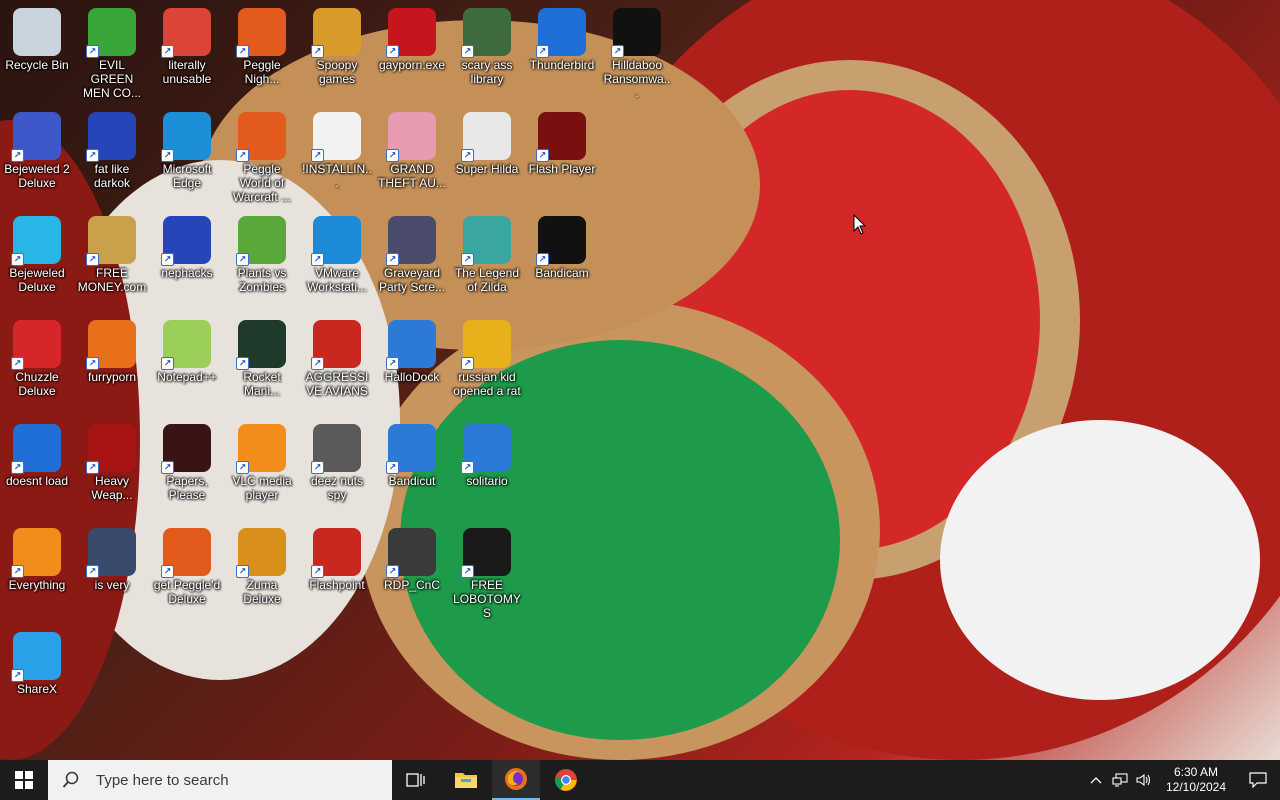  I want to click on network-icon, so click(1120, 780).